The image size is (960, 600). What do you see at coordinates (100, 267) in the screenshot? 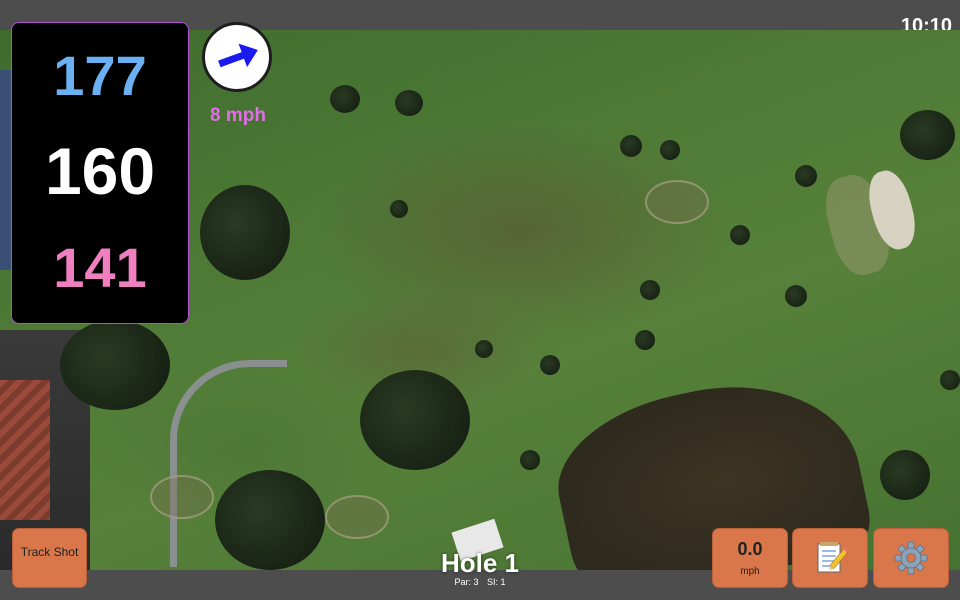
I see `distance-back: 141` at bounding box center [100, 267].